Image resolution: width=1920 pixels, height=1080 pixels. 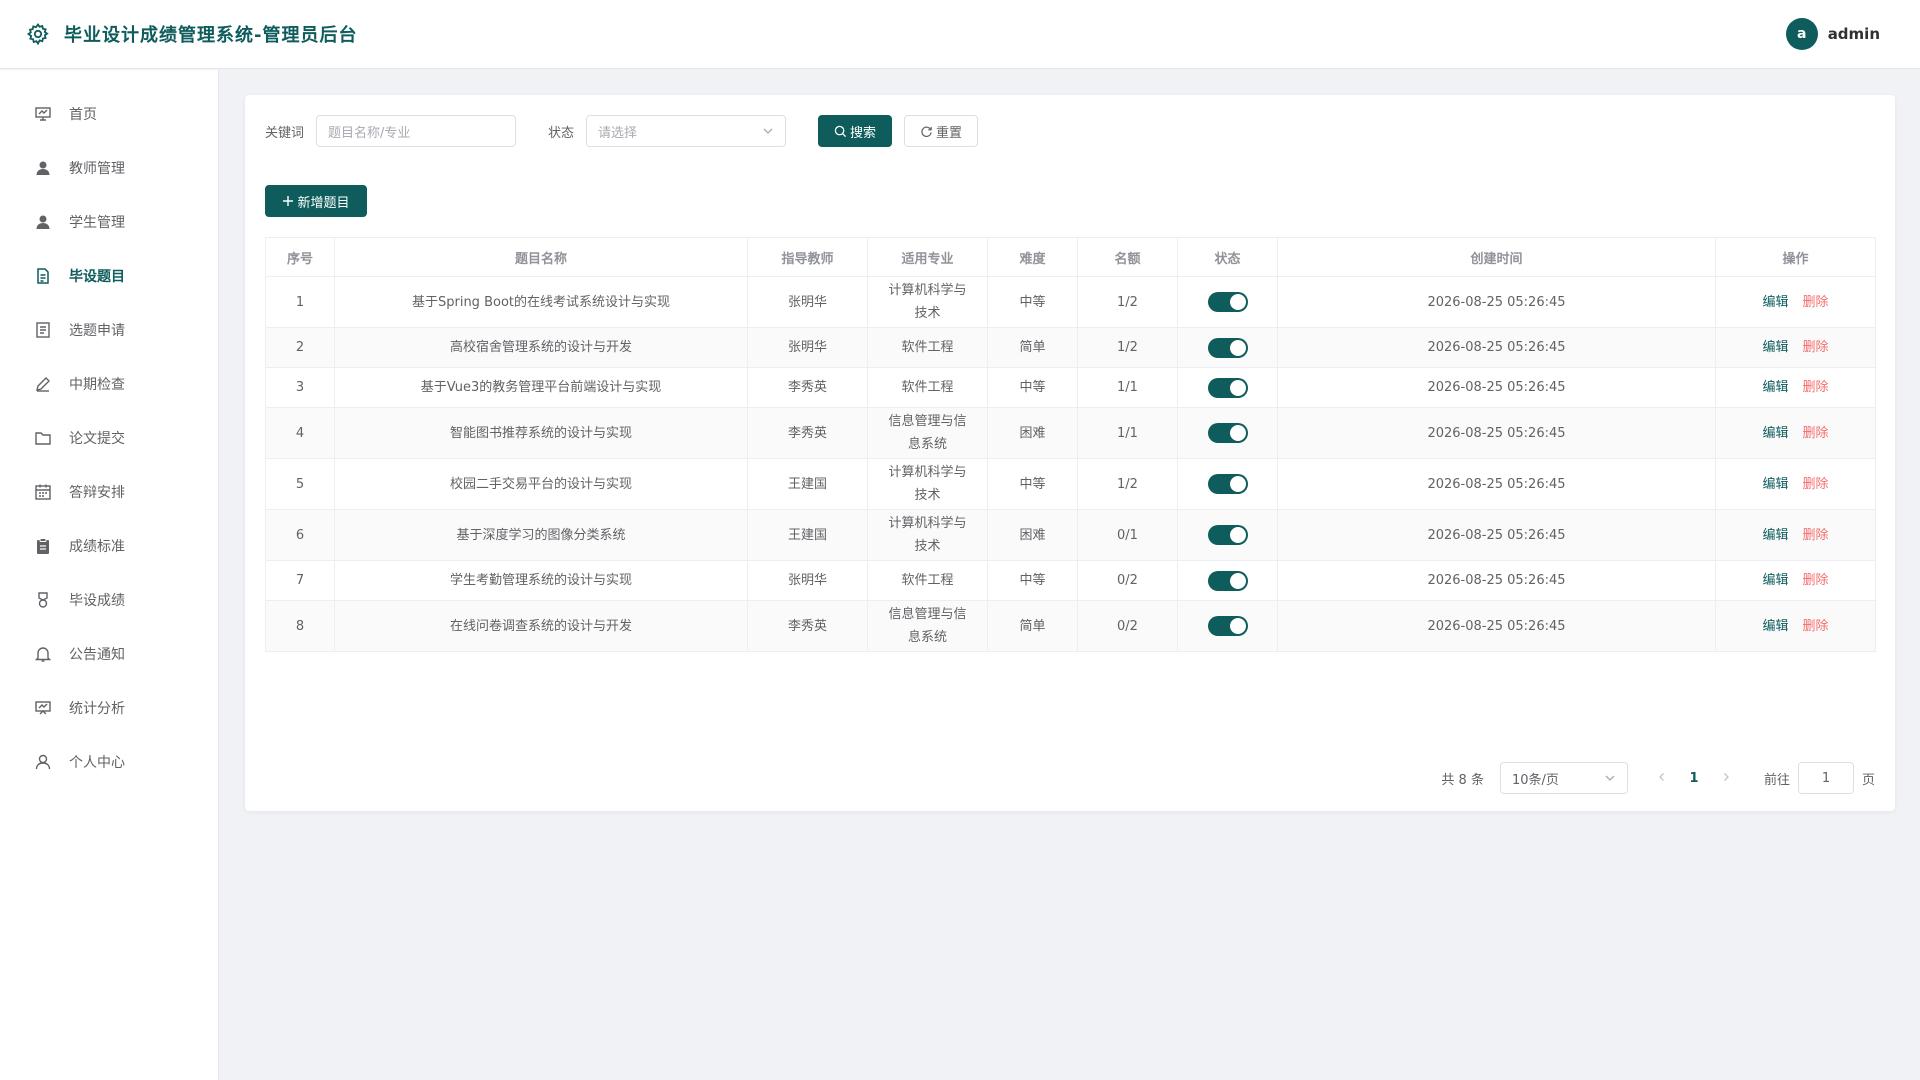 What do you see at coordinates (807, 387) in the screenshot?
I see `teacher-name: 李秀英` at bounding box center [807, 387].